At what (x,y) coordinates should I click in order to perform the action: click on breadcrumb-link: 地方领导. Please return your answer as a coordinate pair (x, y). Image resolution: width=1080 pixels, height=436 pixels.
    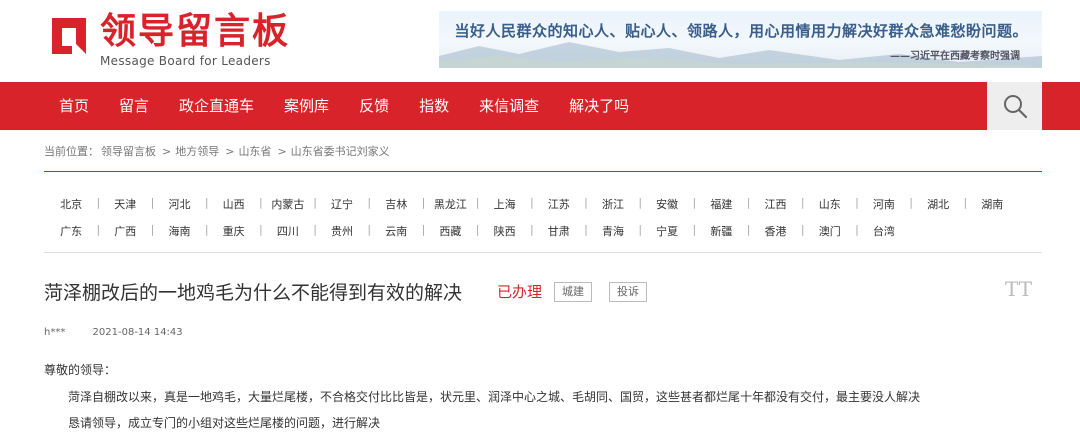
    Looking at the image, I should click on (197, 151).